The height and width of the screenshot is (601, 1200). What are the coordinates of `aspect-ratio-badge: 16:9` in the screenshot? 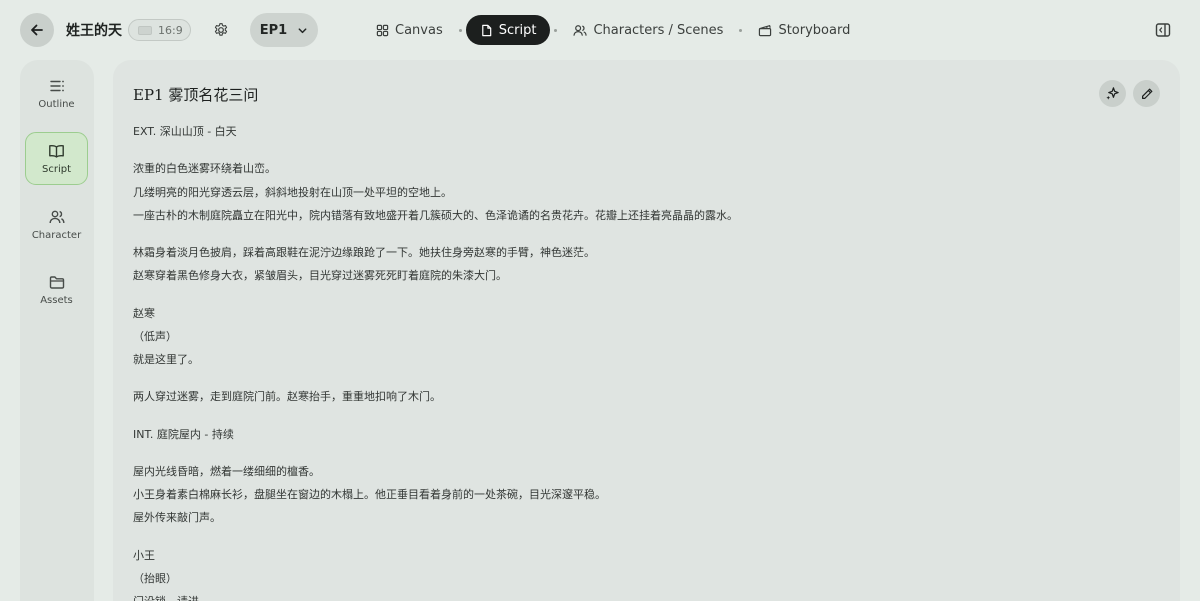 It's located at (159, 30).